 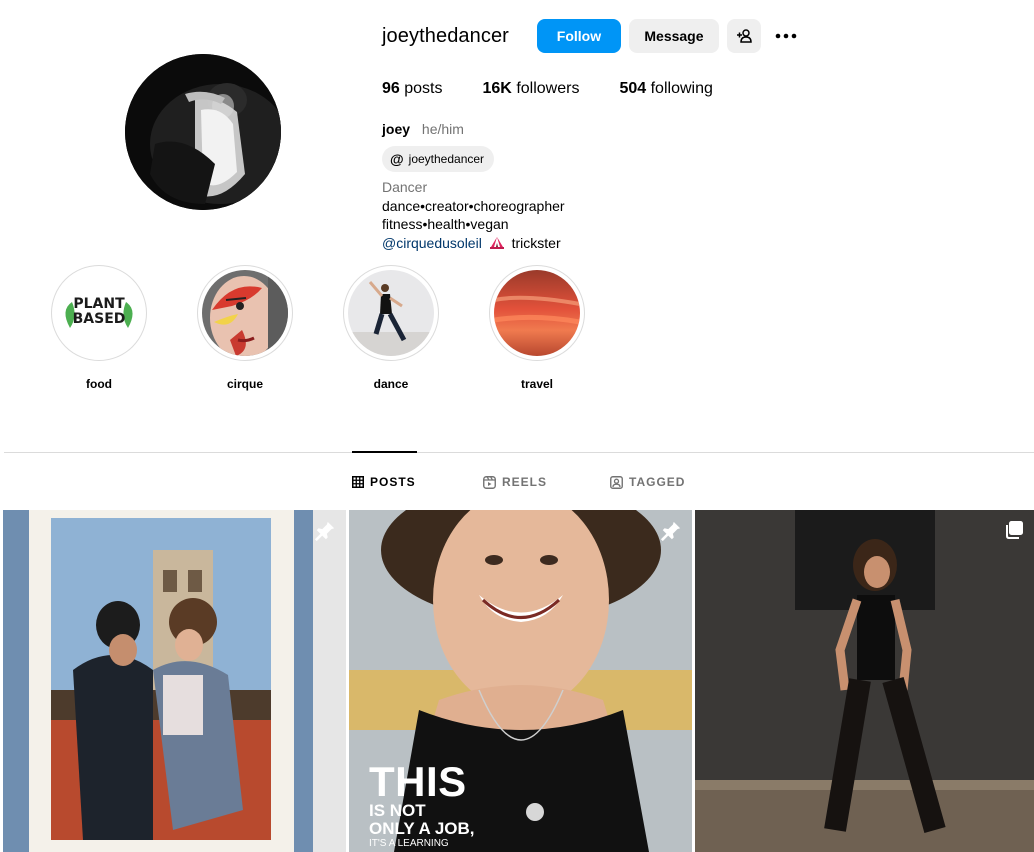 I want to click on highlight-cover-cirque, so click(x=245, y=313).